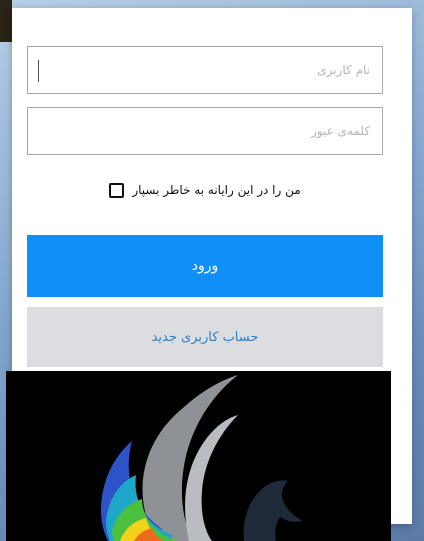  I want to click on remember-me-label: من را در این رایانه به خاطر بسپار, so click(216, 190).